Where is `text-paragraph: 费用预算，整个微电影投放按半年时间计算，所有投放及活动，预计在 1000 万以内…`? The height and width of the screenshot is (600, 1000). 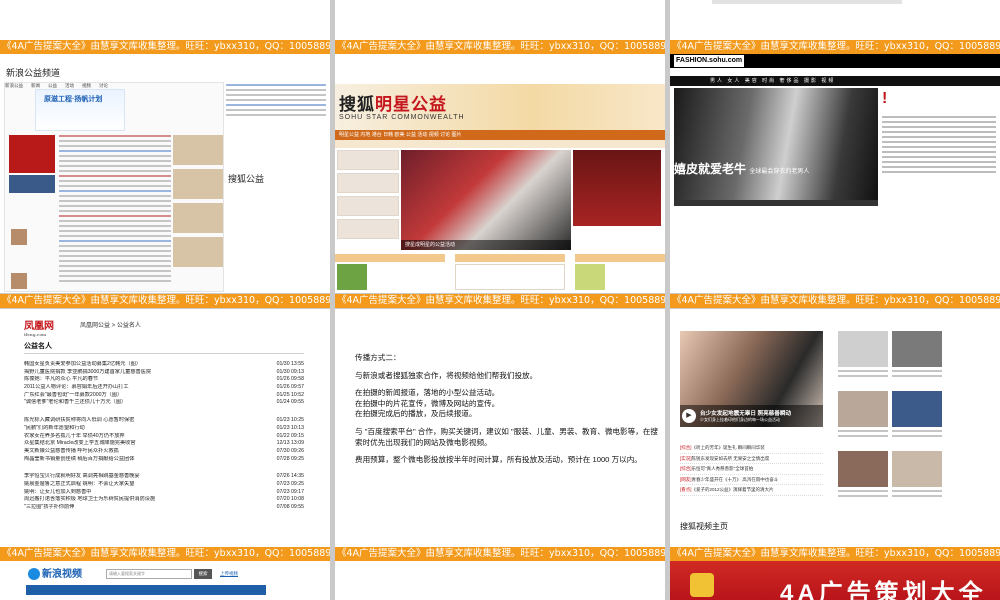
text-paragraph: 费用预算，整个微电影投放按半年时间计算，所有投放及活动，预计在 1000 万以内… is located at coordinates (498, 460).